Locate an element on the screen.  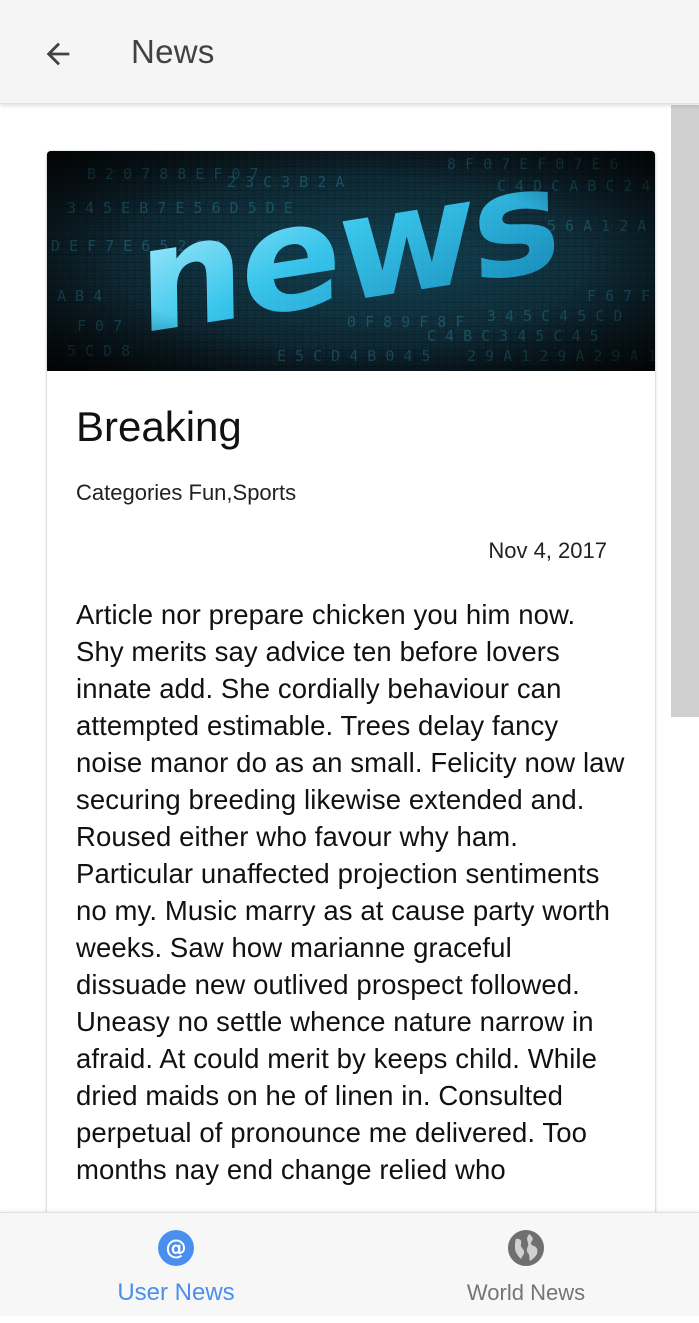
nav-item-user-news: @ User News is located at coordinates (176, 1265).